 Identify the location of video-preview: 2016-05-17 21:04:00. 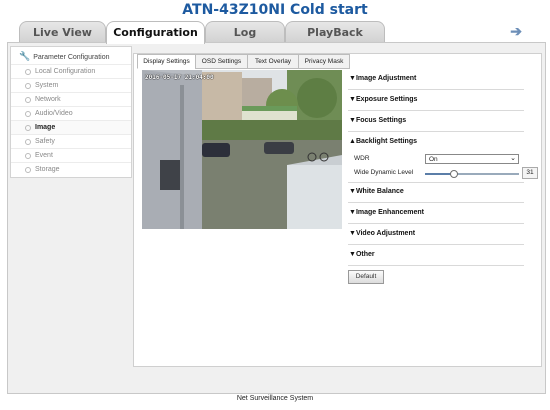
(242, 149).